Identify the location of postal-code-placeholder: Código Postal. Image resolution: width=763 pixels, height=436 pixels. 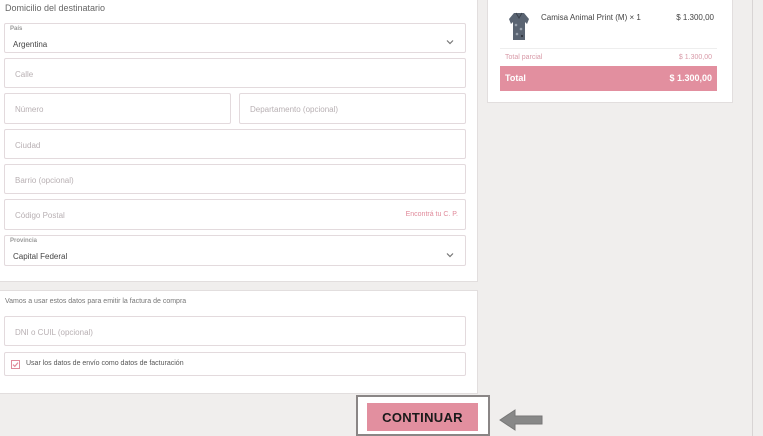
(40, 215).